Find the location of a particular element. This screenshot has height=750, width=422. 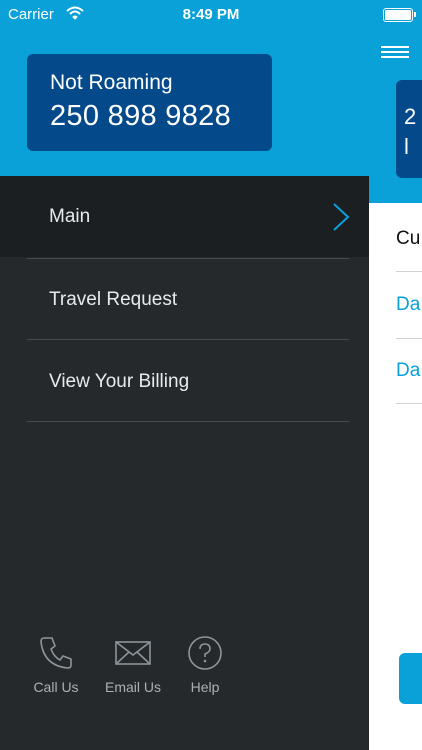

main-account-card: 2 l is located at coordinates (409, 129).